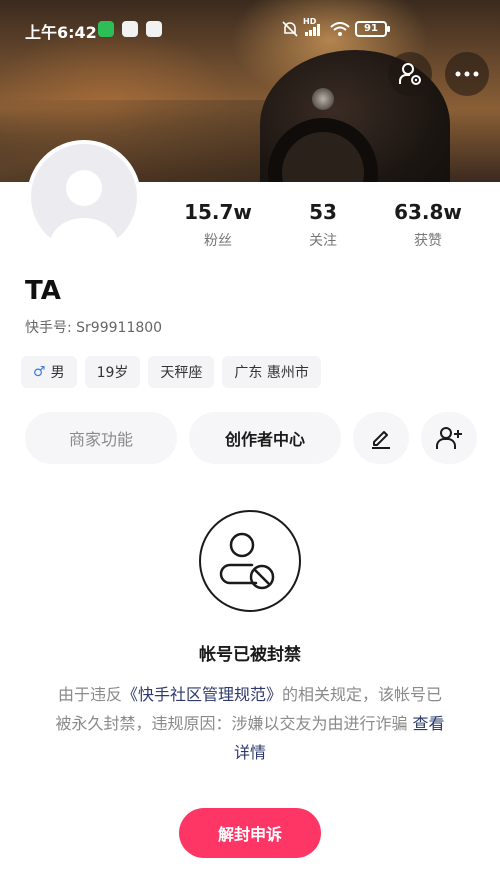  I want to click on wechat-icon, so click(106, 29).